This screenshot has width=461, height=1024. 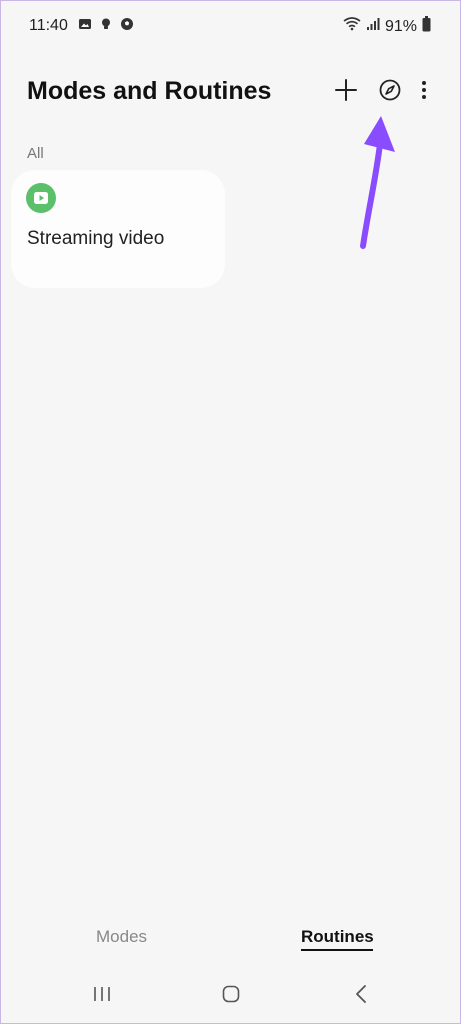 I want to click on routine-name: Streaming video, so click(x=96, y=238).